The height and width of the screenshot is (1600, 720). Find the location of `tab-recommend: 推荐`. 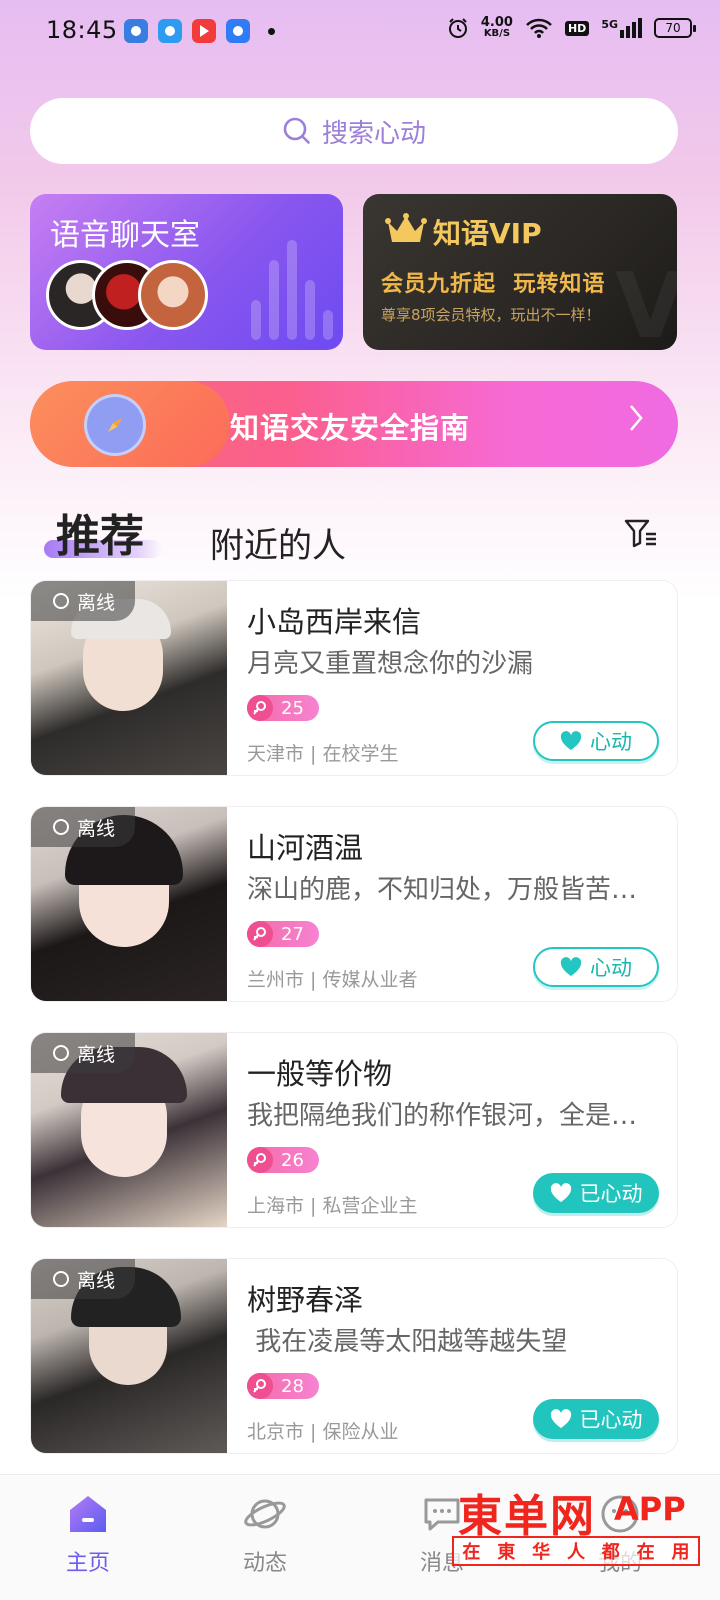

tab-recommend: 推荐 is located at coordinates (100, 532).